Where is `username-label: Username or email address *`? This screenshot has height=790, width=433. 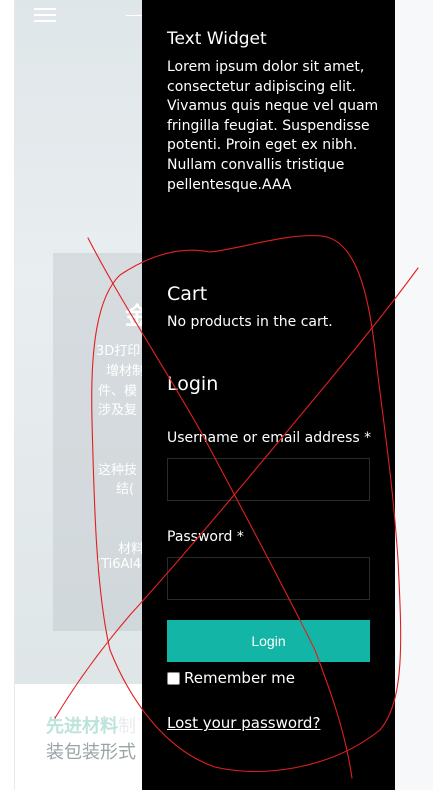
username-label: Username or email address * is located at coordinates (269, 438).